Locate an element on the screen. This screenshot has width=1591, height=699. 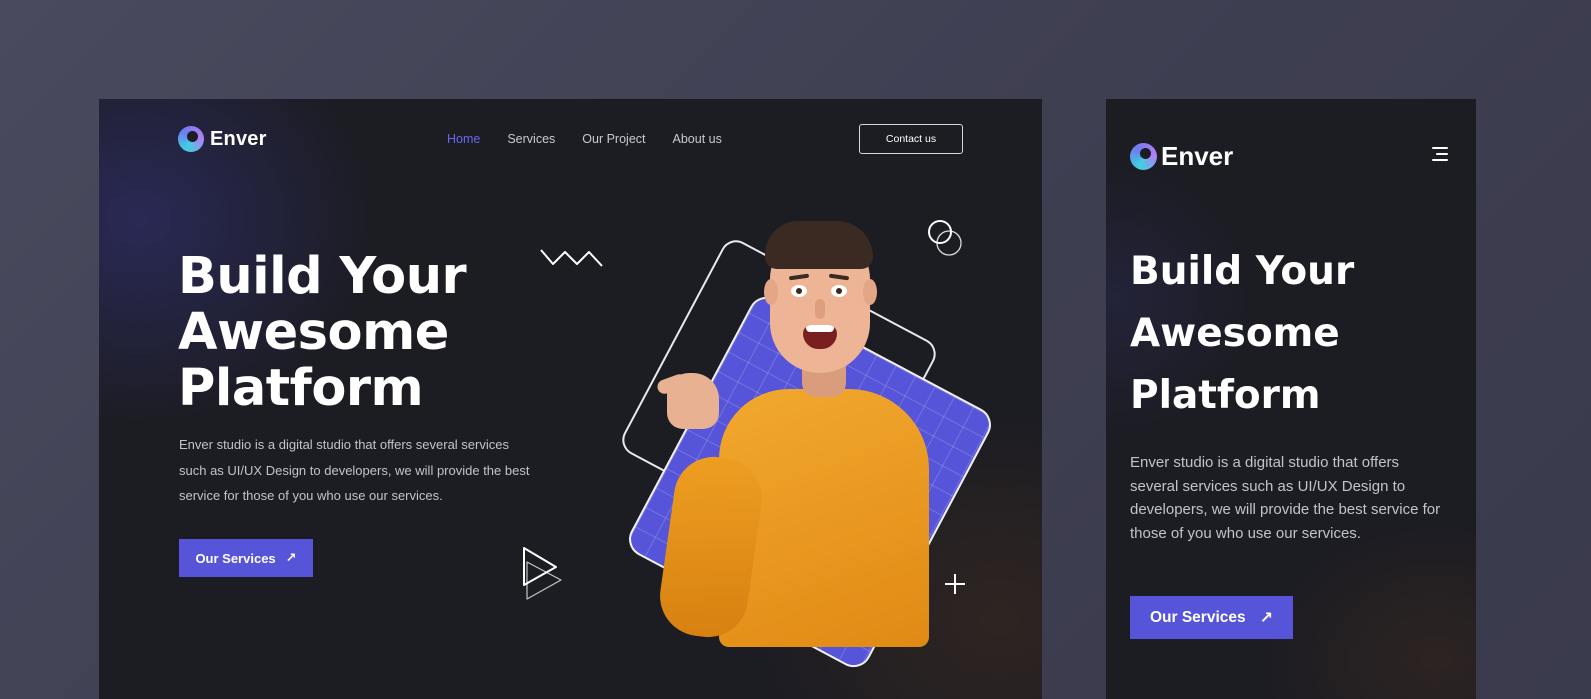
main-nav: Home Services Our Project About us is located at coordinates (584, 139).